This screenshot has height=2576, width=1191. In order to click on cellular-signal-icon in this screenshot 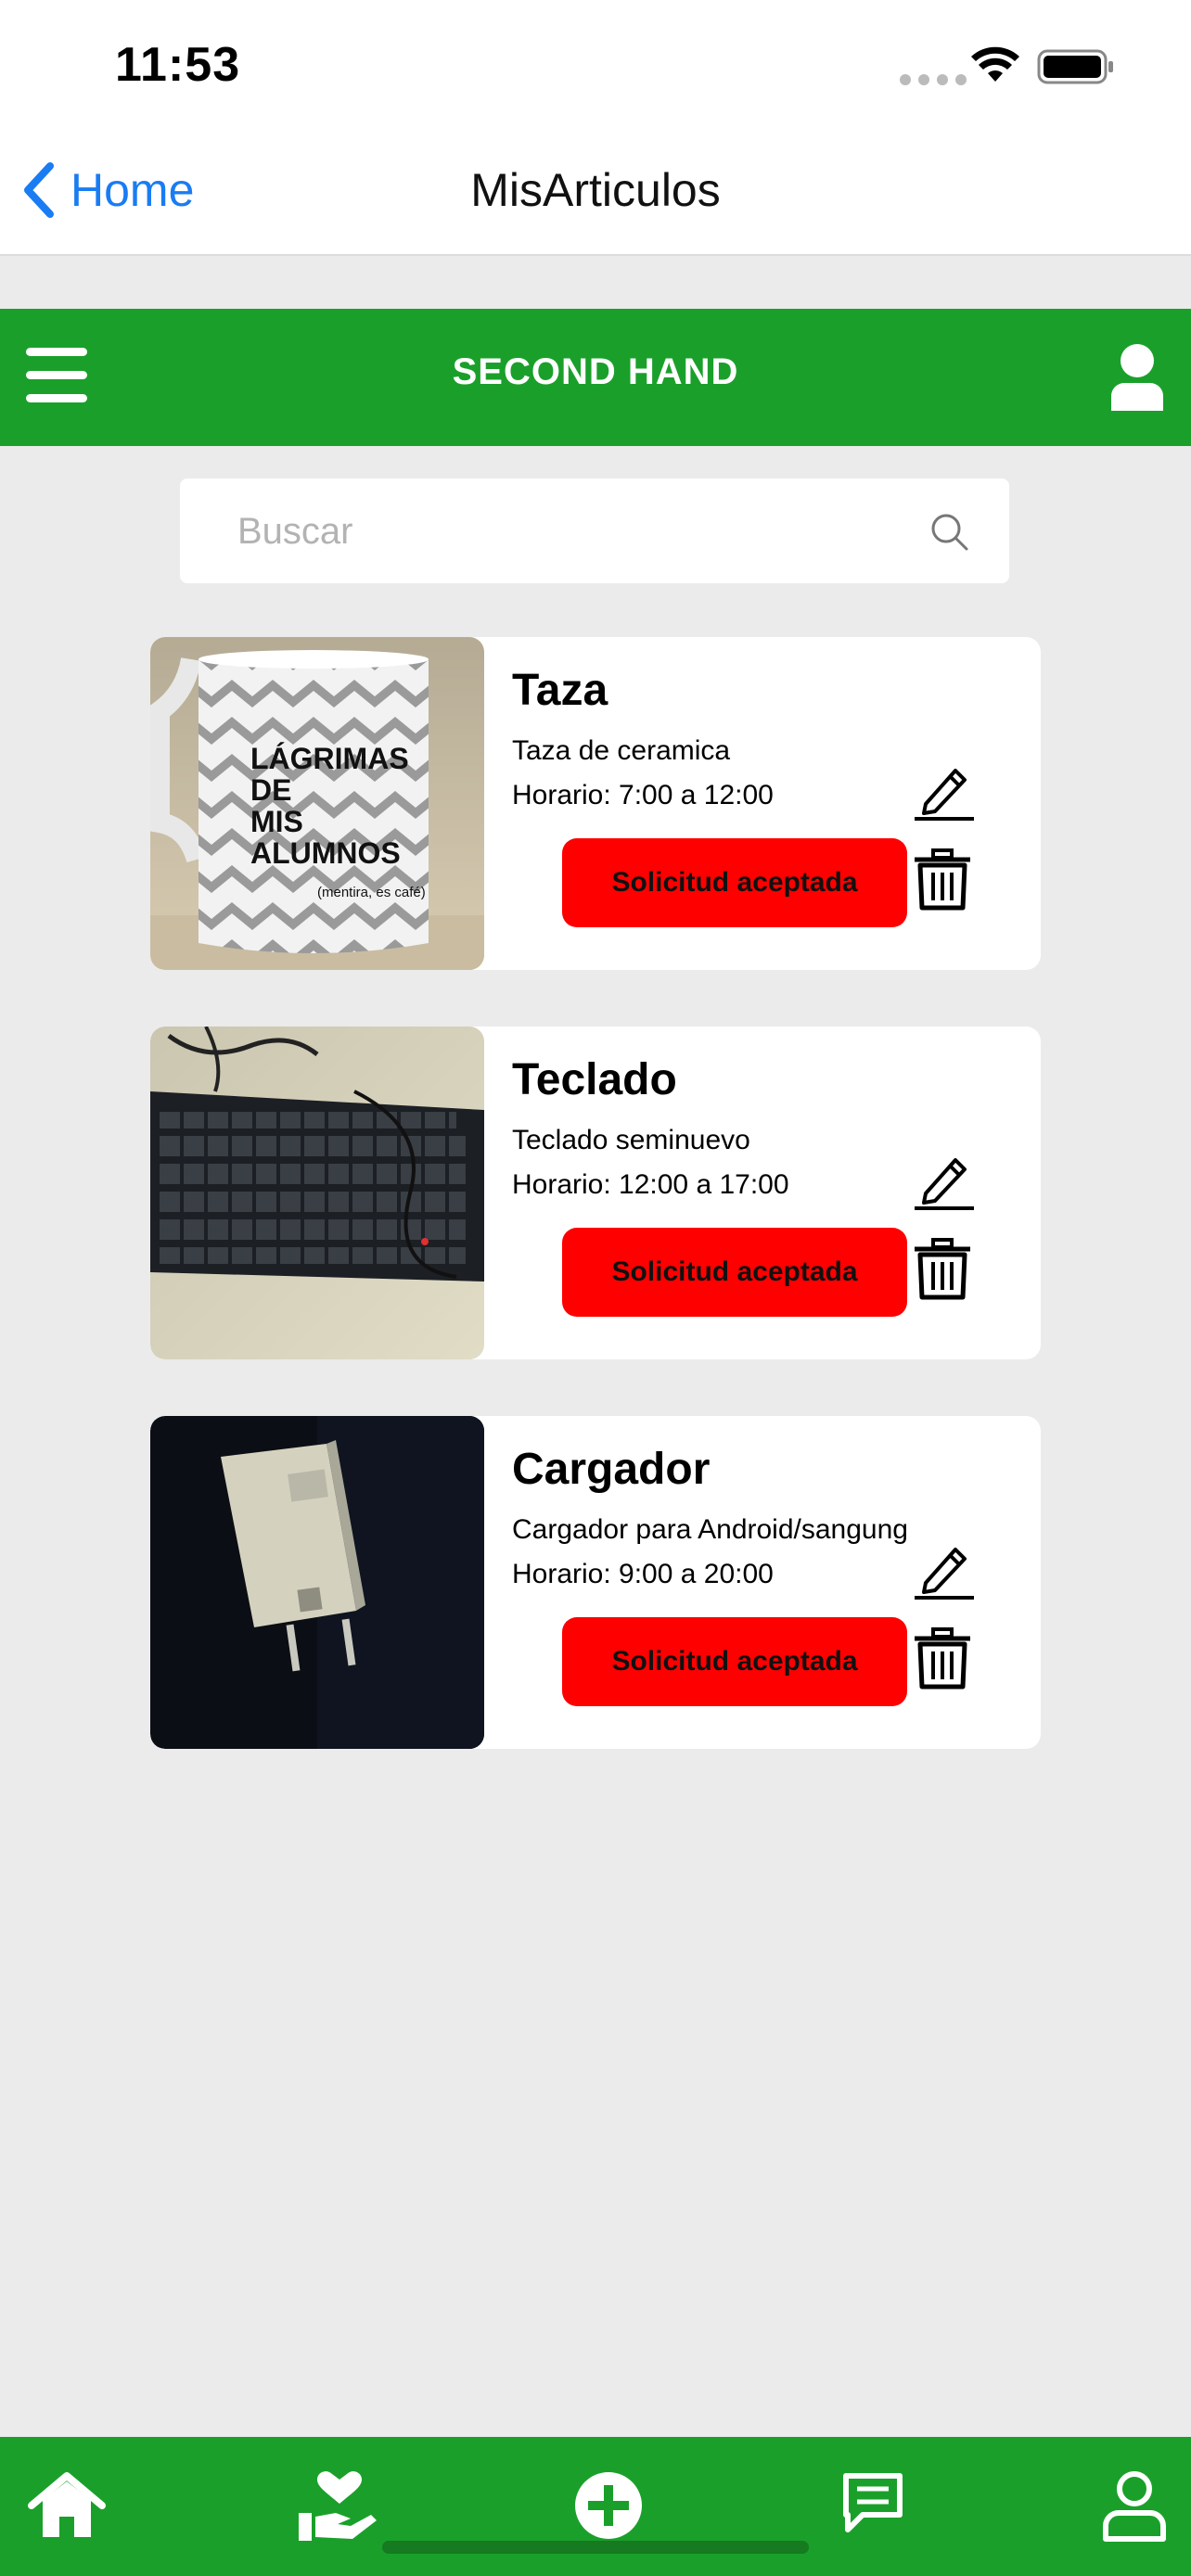, I will do `click(933, 79)`.